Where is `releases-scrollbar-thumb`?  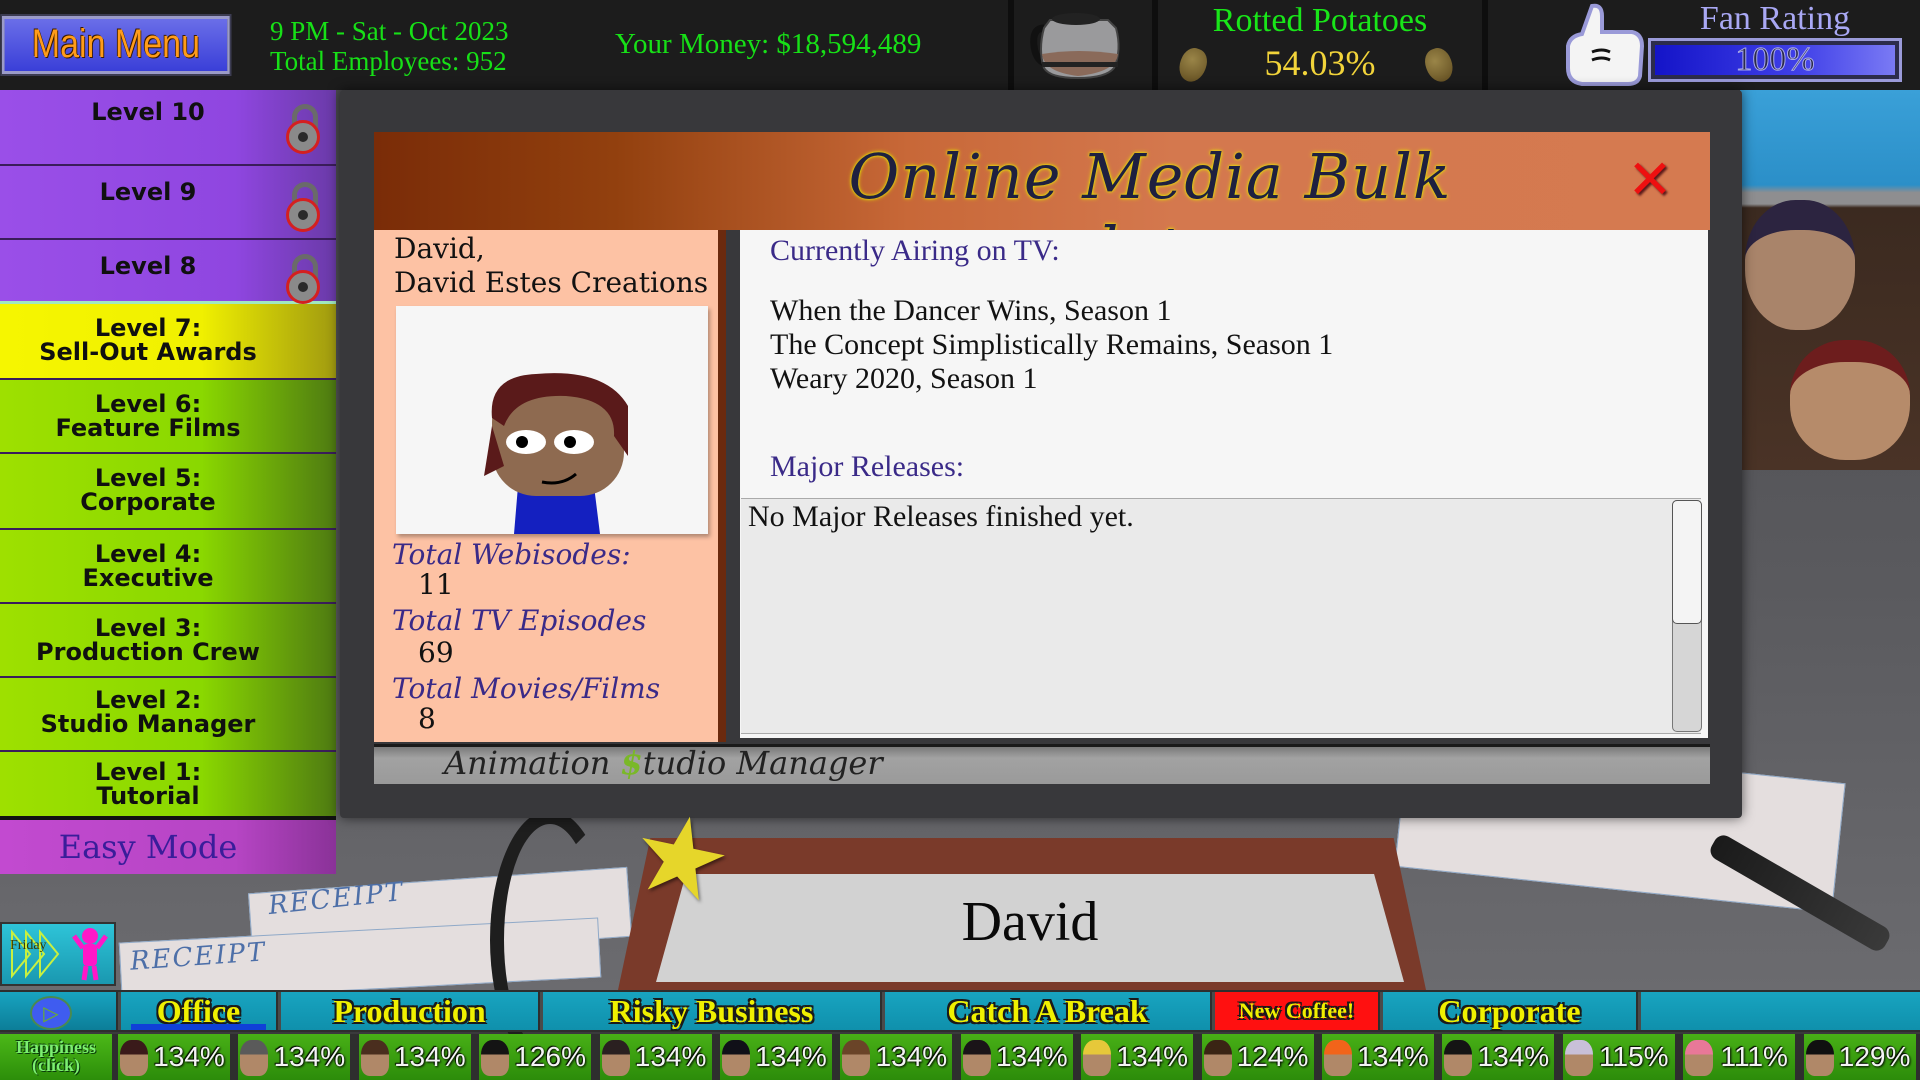
releases-scrollbar-thumb is located at coordinates (1687, 562).